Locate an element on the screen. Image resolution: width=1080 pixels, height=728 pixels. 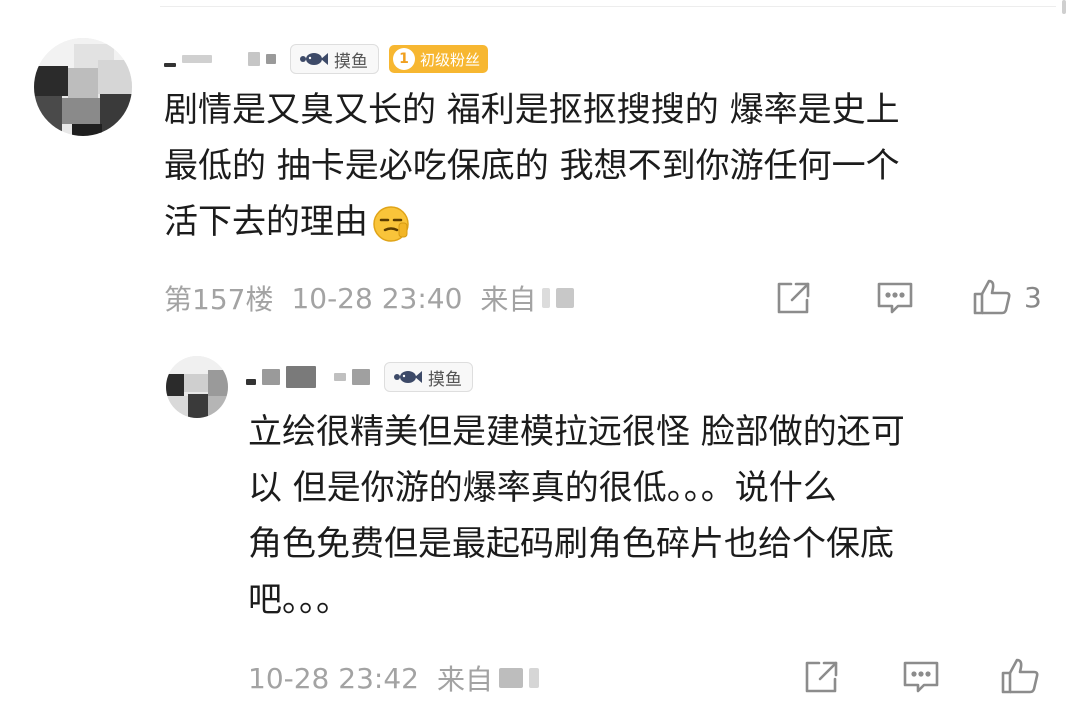
timestamp: 10-28 23:40 is located at coordinates (377, 298).